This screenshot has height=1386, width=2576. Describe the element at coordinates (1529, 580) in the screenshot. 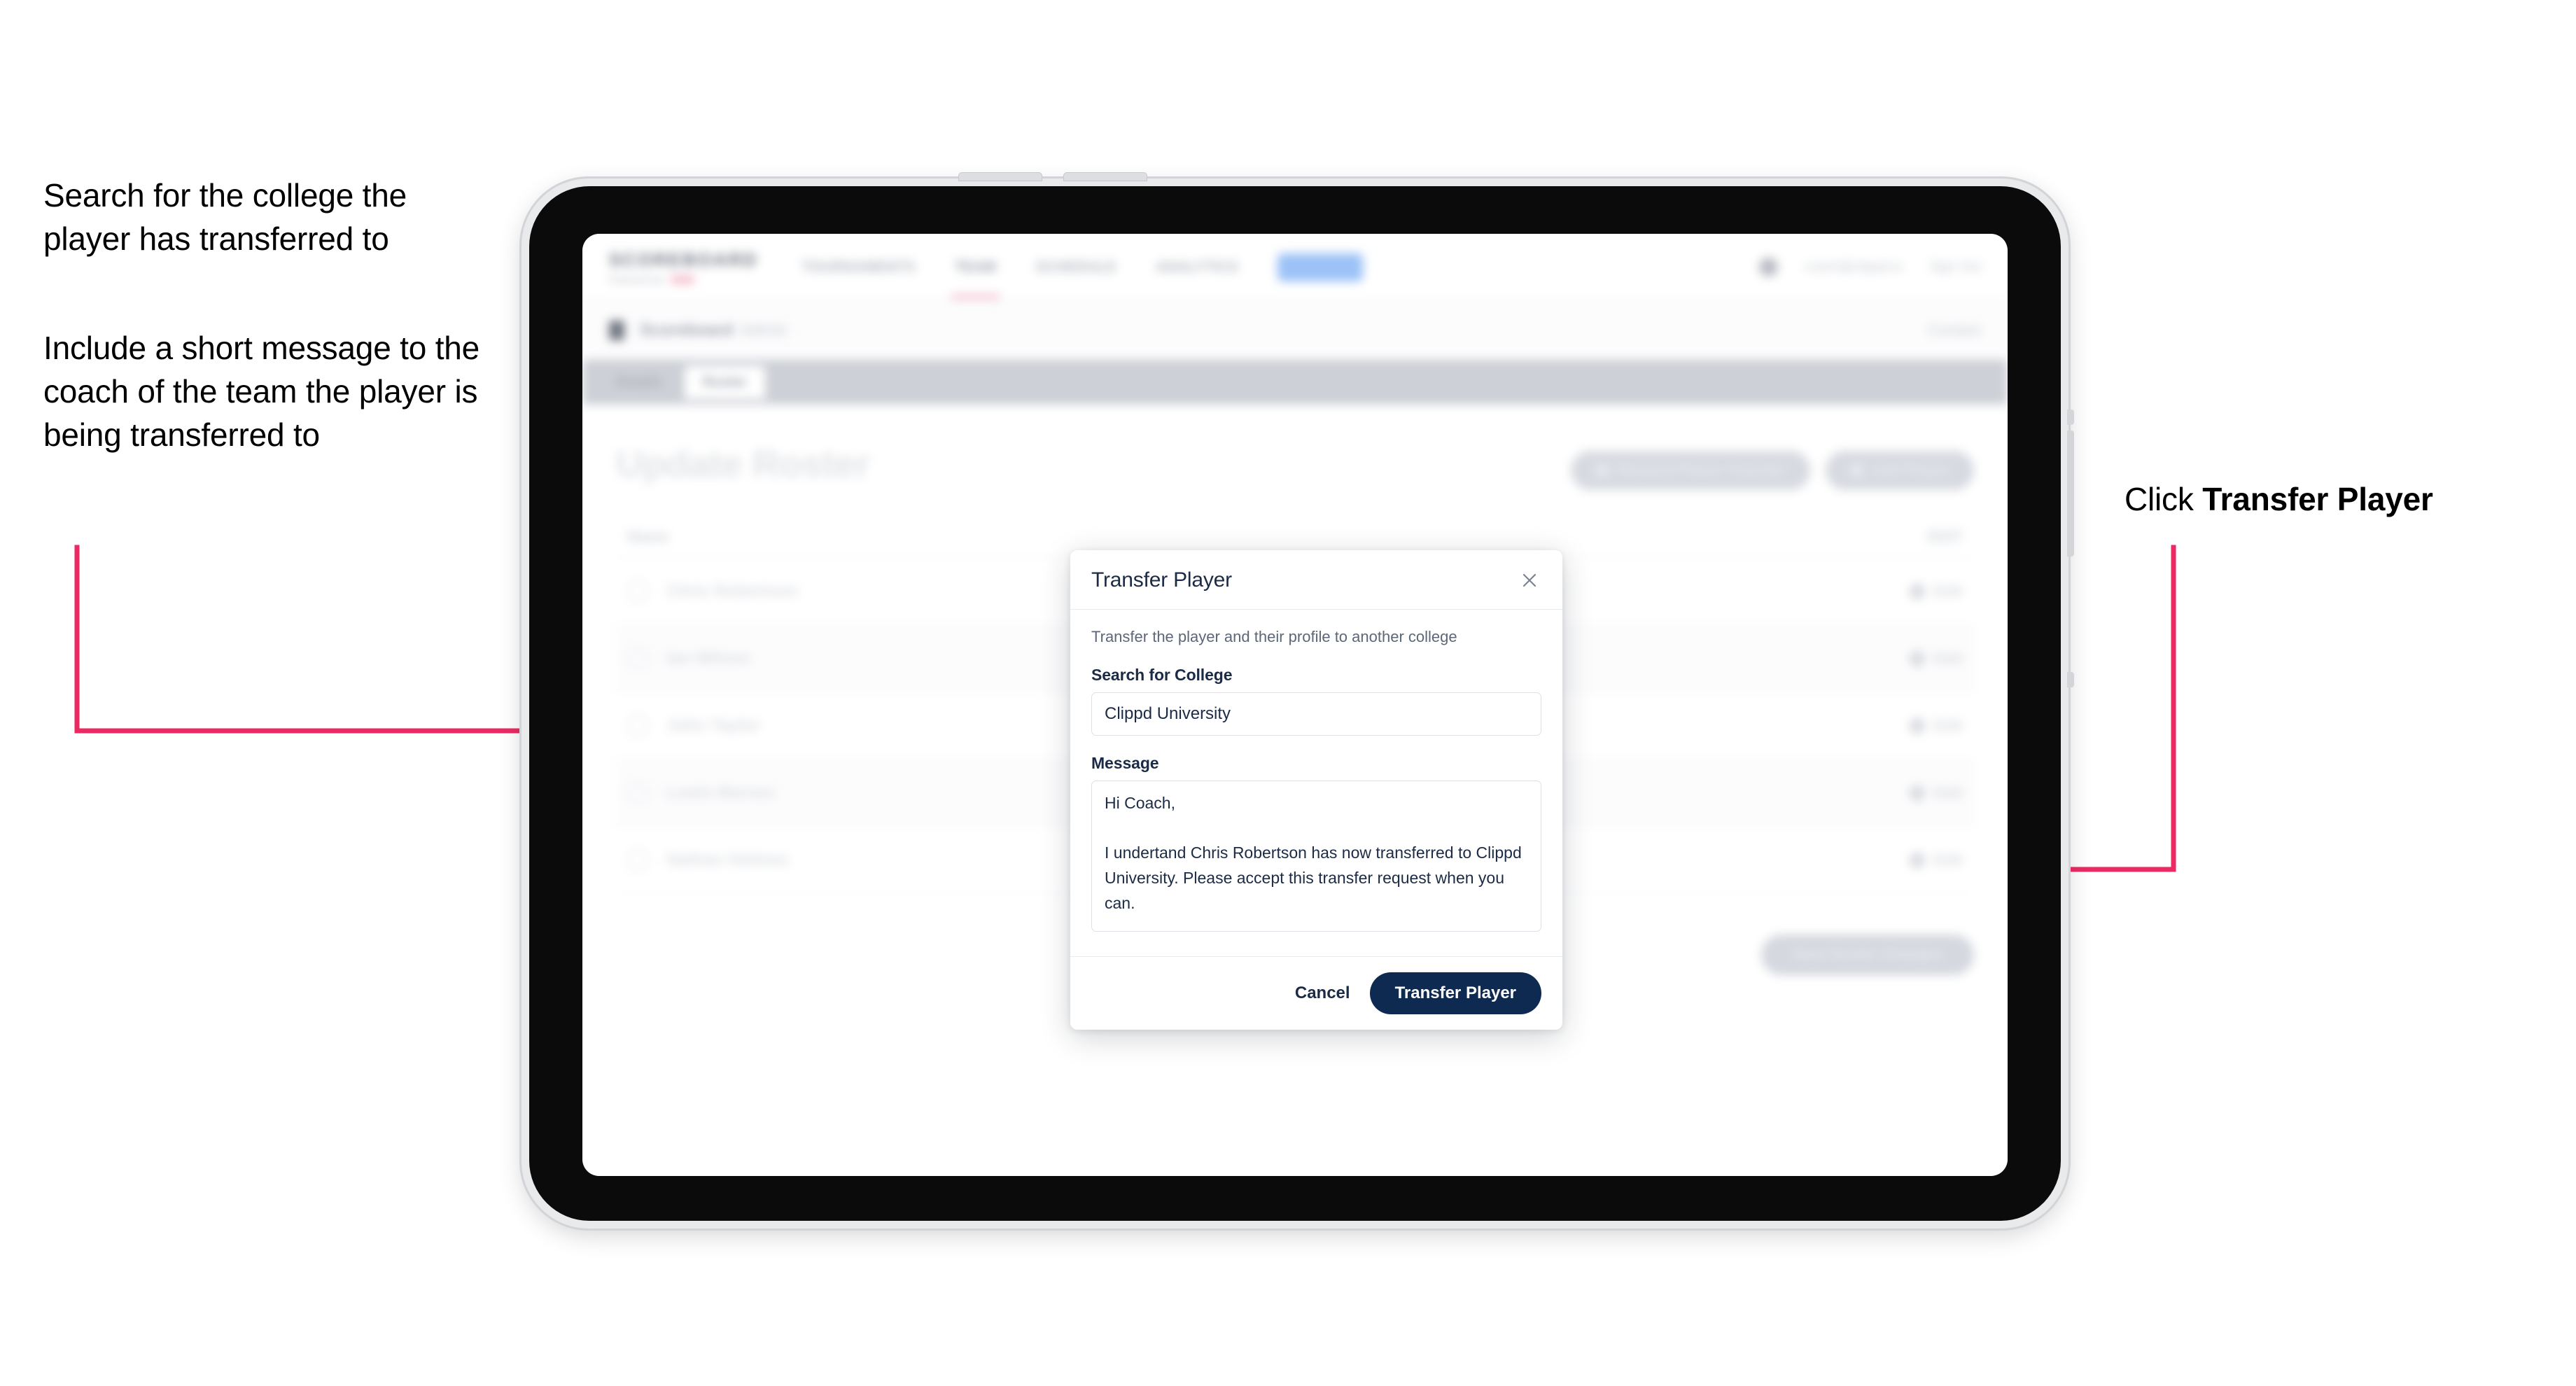

I see `close-icon` at that location.